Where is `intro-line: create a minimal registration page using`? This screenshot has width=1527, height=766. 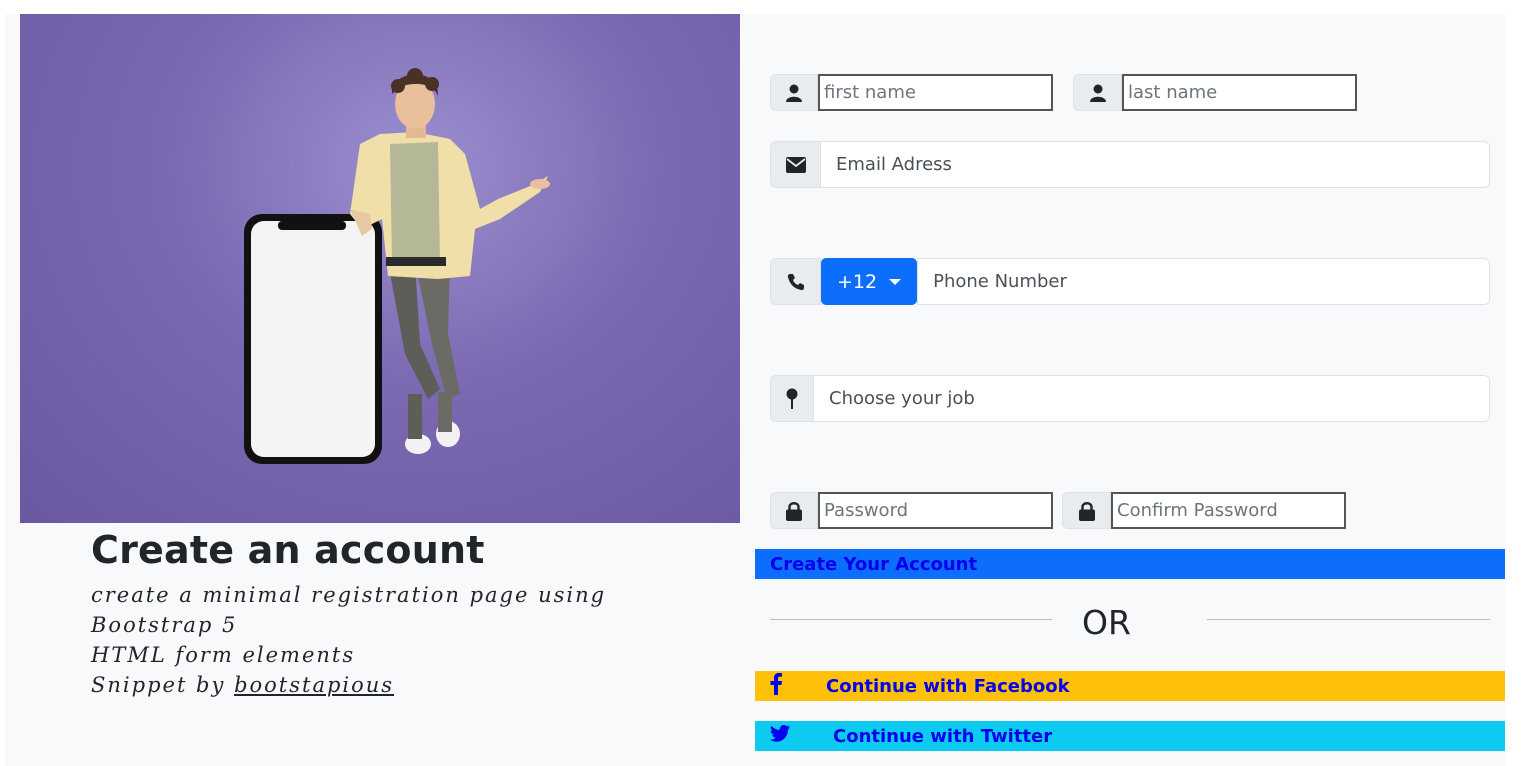 intro-line: create a minimal registration page using is located at coordinates (349, 595).